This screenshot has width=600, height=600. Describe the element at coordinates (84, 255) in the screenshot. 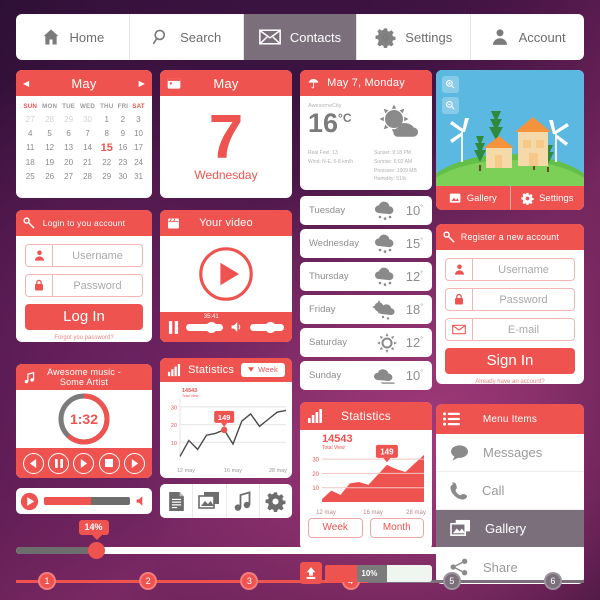

I see `username-field: Username` at that location.